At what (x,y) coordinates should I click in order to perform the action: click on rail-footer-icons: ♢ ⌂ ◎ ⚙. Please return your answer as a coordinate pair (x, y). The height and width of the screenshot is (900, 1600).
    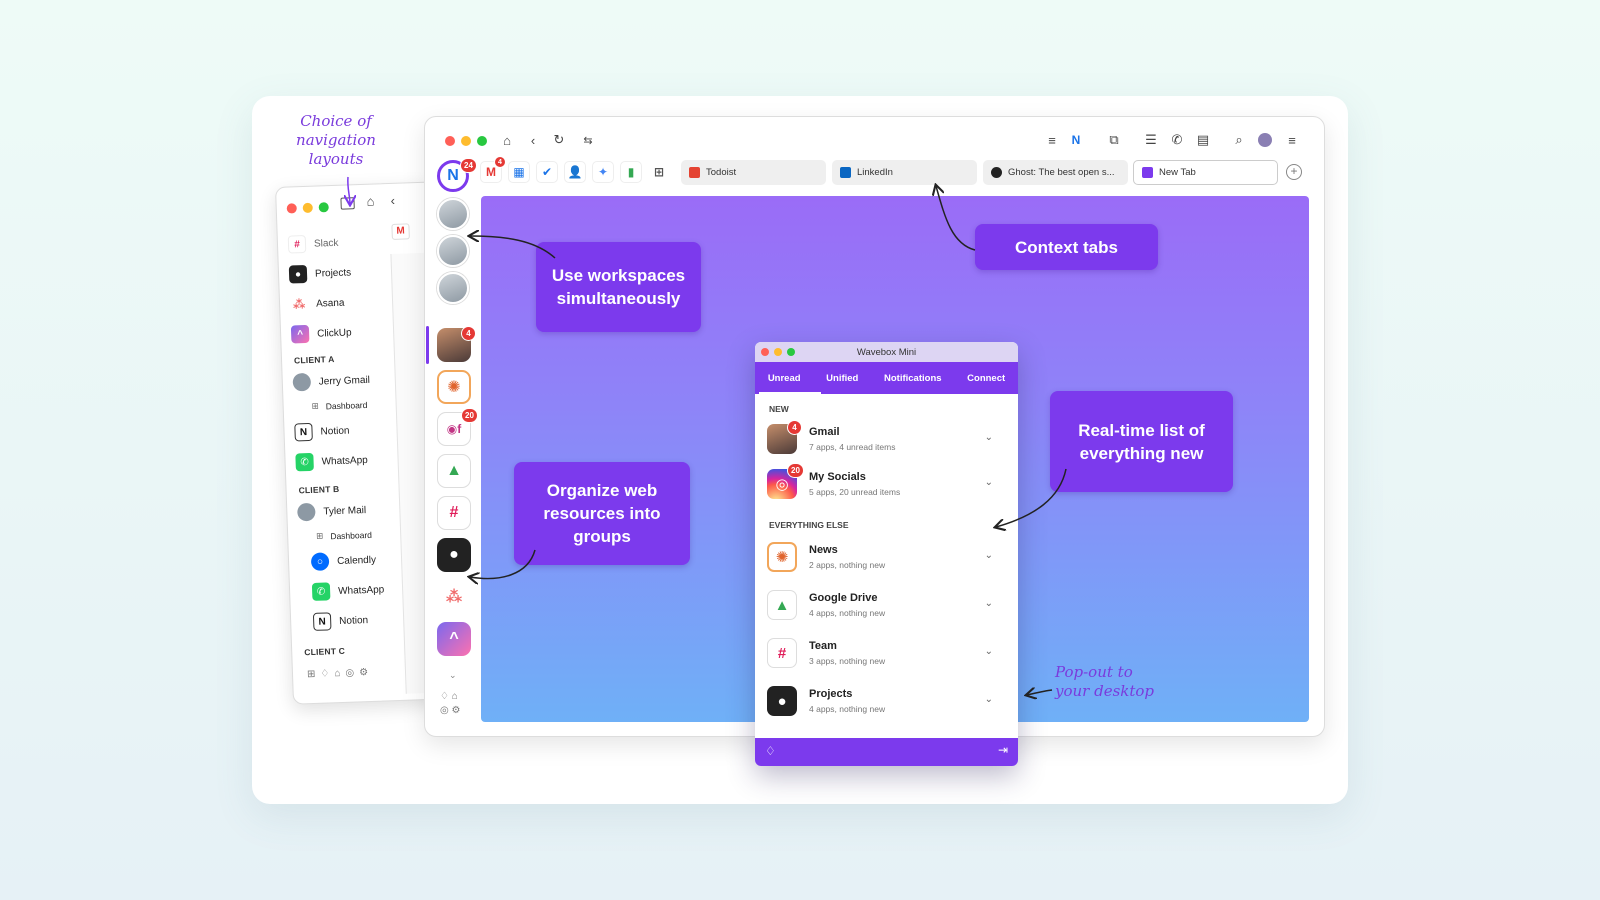
    Looking at the image, I should click on (455, 704).